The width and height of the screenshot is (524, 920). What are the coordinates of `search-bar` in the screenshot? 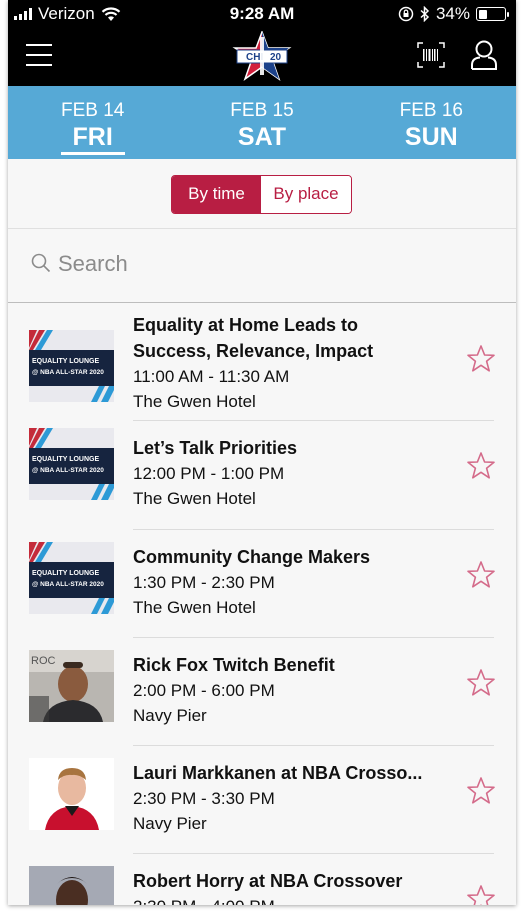 It's located at (262, 266).